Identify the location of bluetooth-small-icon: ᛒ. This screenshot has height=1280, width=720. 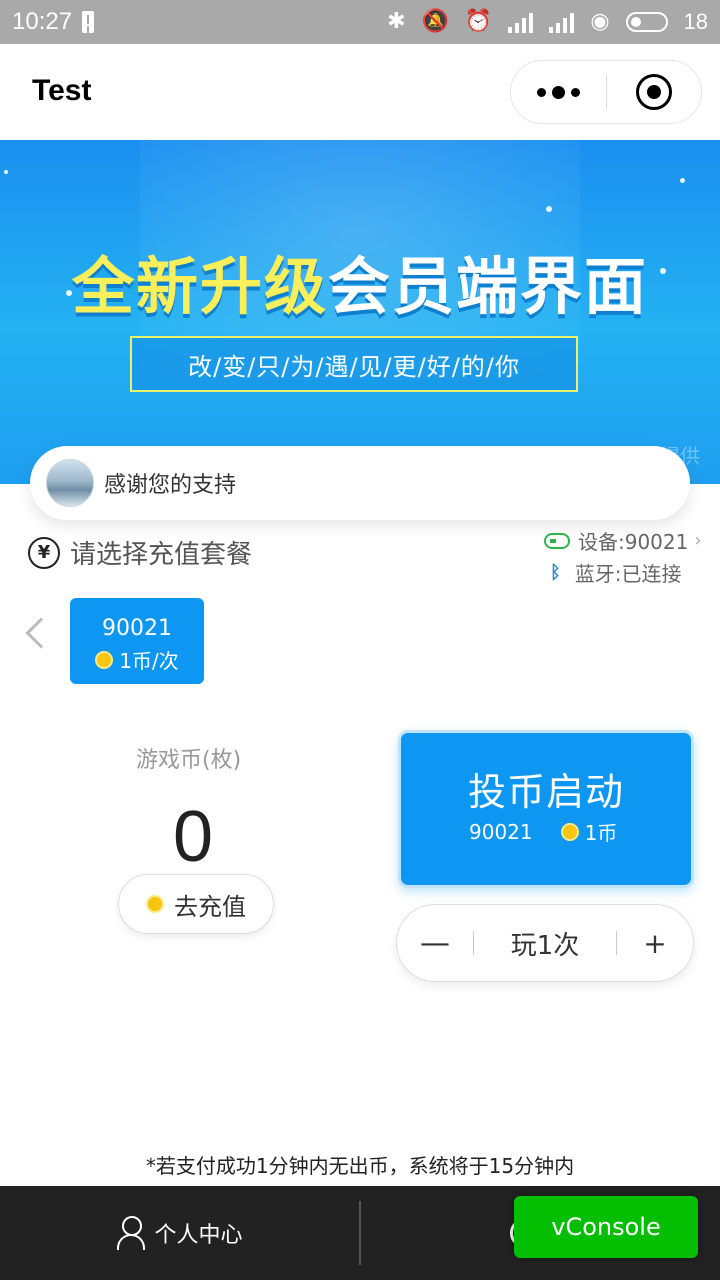
(555, 572).